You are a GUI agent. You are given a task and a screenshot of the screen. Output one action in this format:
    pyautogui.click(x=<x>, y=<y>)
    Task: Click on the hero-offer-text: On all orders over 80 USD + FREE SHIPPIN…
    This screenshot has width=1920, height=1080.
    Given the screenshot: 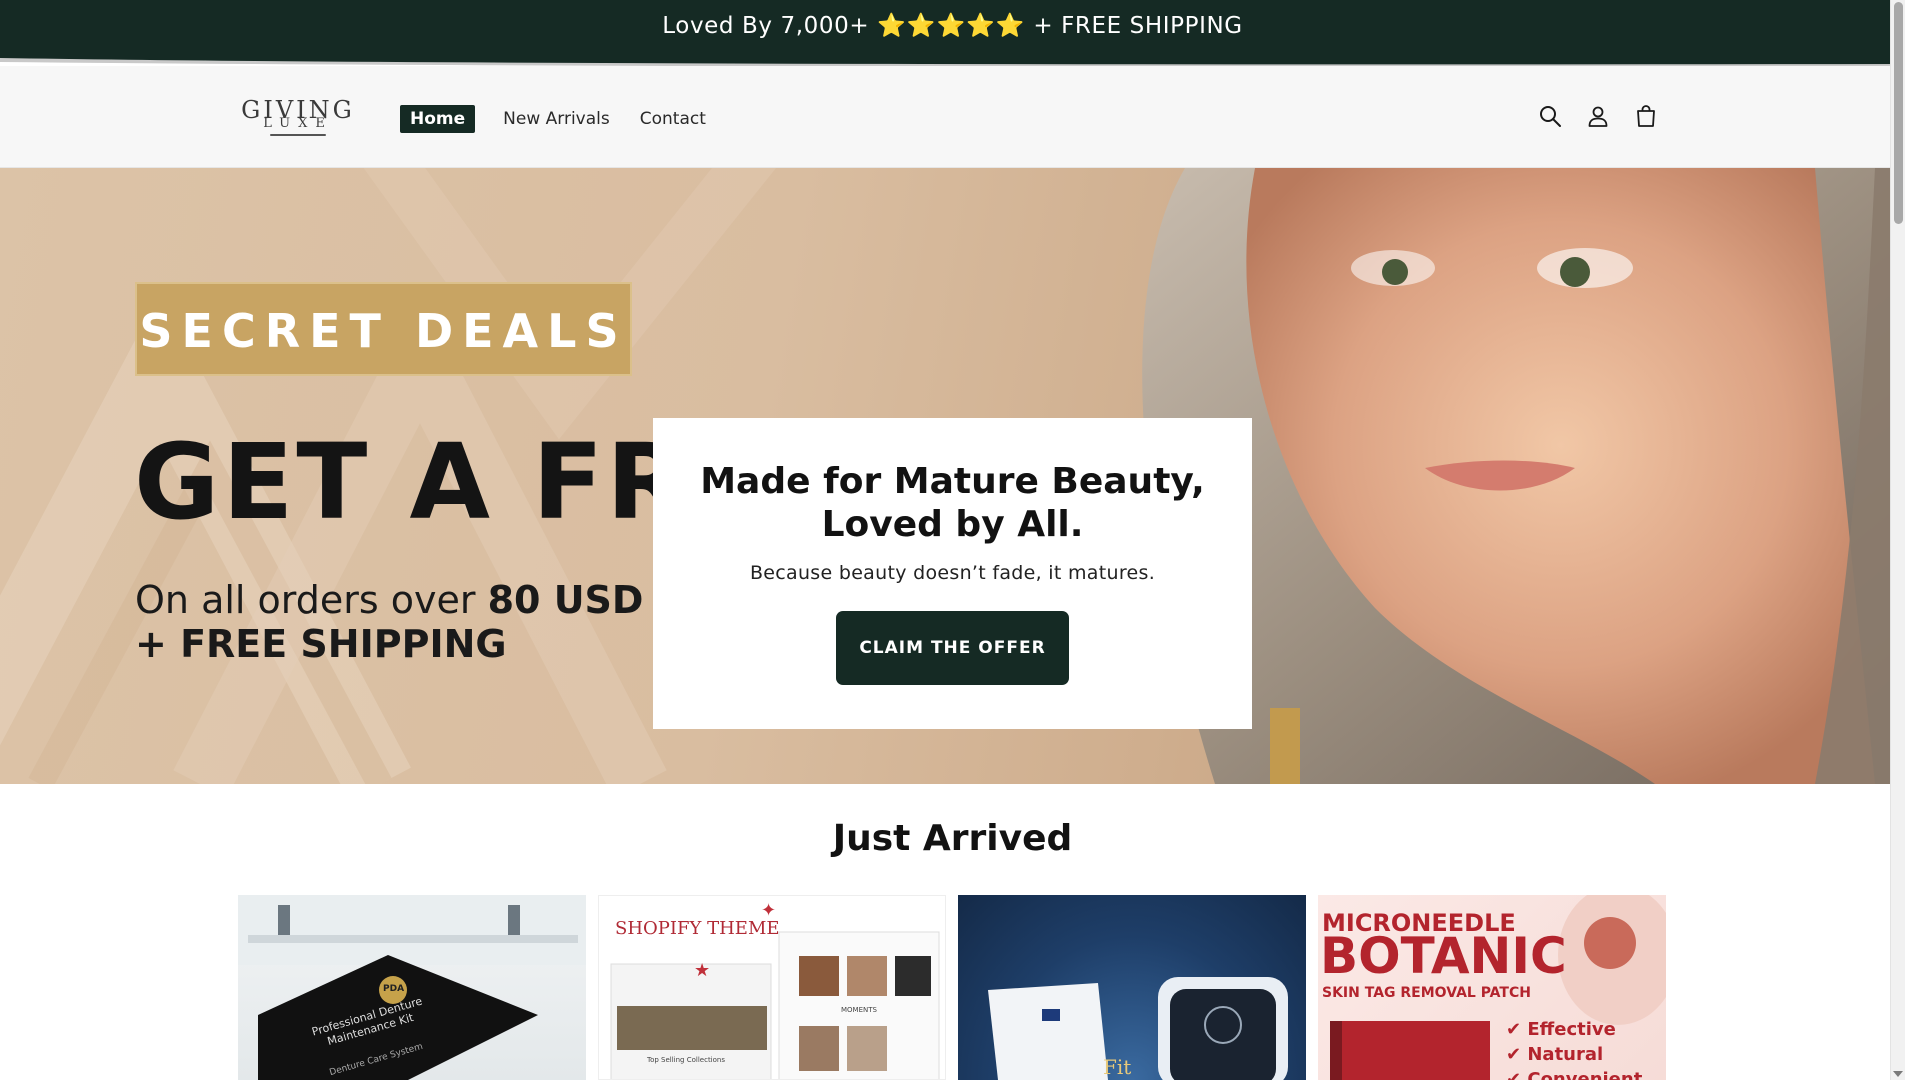 What is the action you would take?
    pyautogui.click(x=389, y=622)
    